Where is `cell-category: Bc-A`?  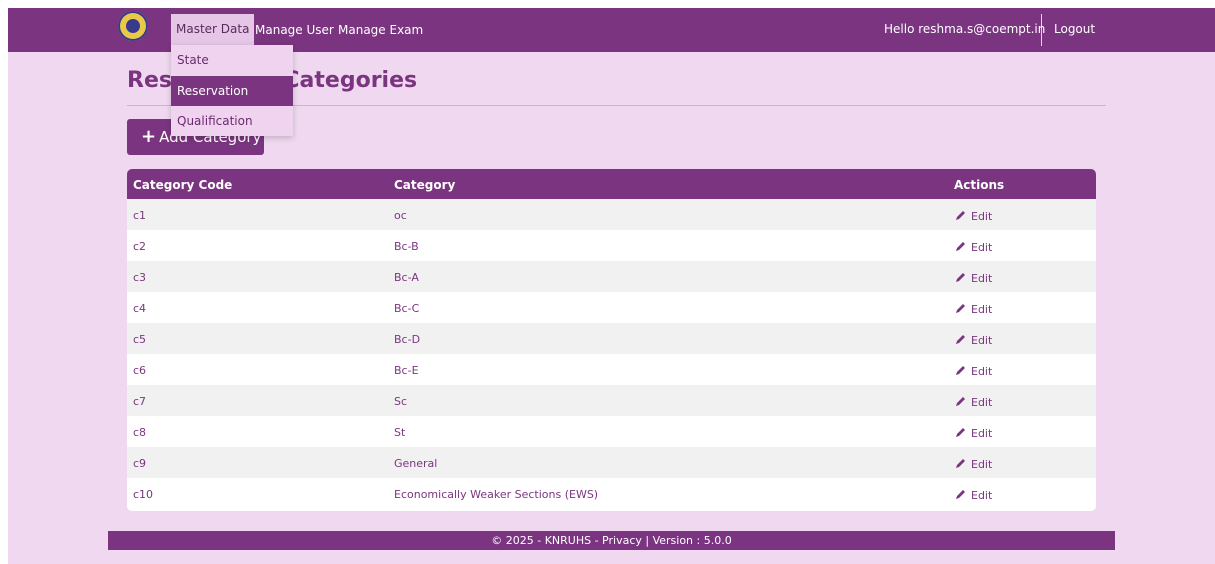
cell-category: Bc-A is located at coordinates (406, 277).